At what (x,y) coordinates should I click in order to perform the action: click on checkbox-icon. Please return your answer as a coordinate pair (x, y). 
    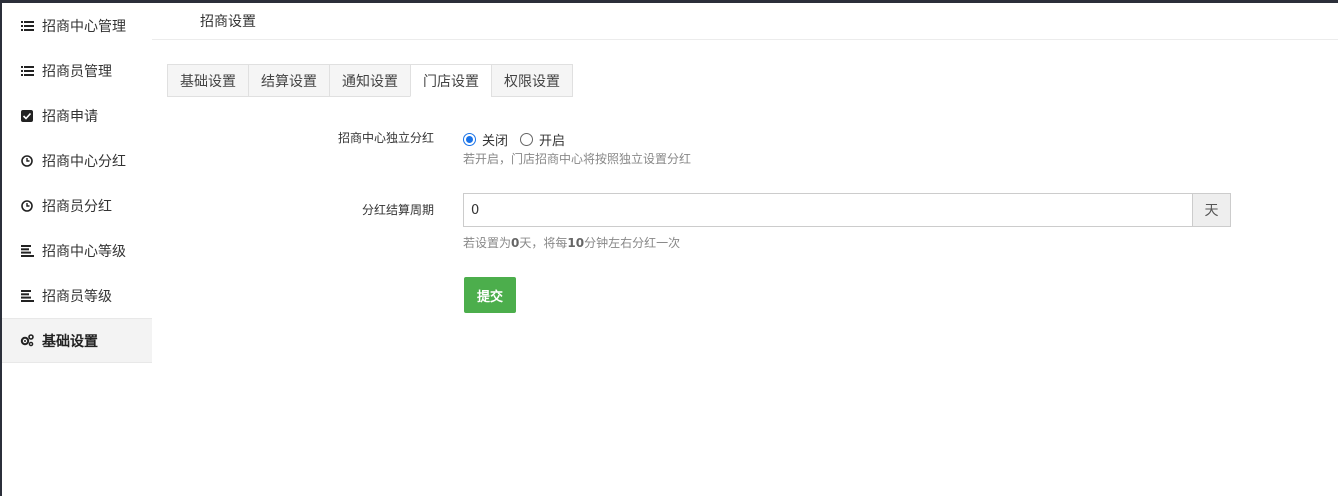
    Looking at the image, I should click on (27, 116).